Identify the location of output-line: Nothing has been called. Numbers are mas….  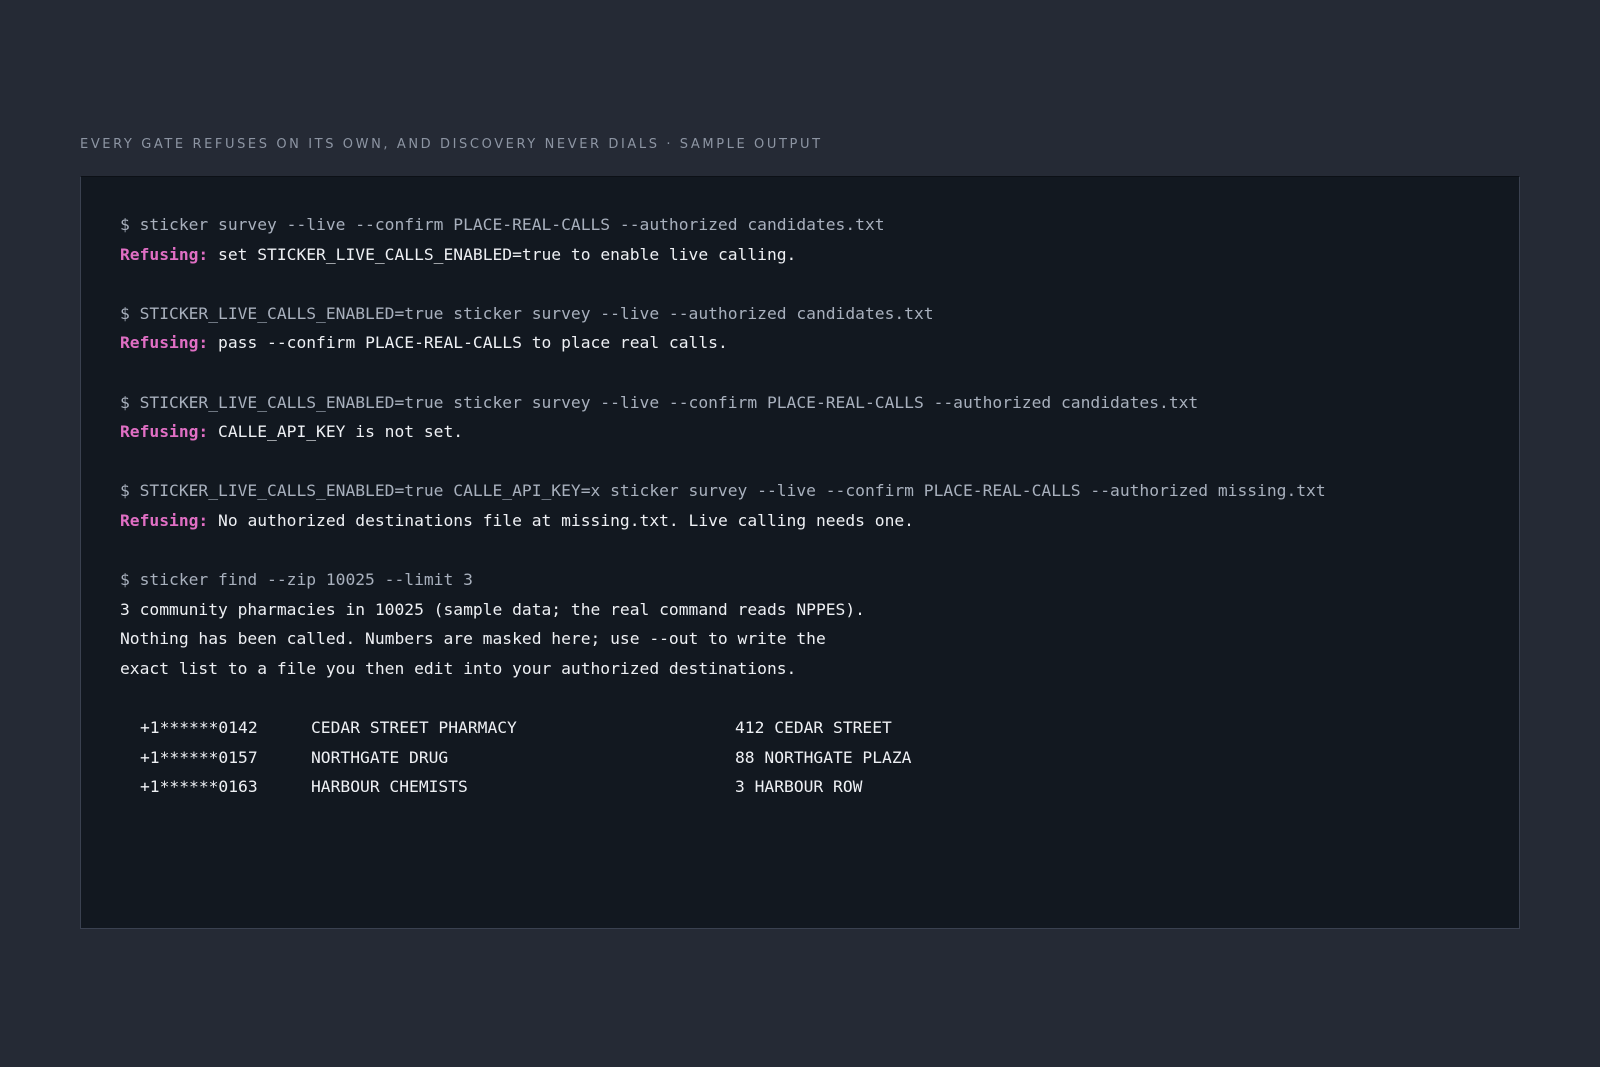
(473, 639).